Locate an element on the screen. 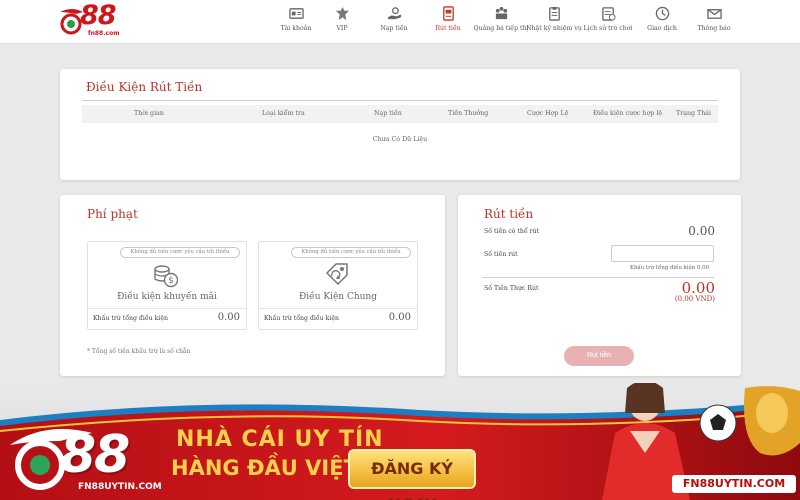  nav-item-tasks: Nhật ký nhiệm vụ is located at coordinates (554, 23).